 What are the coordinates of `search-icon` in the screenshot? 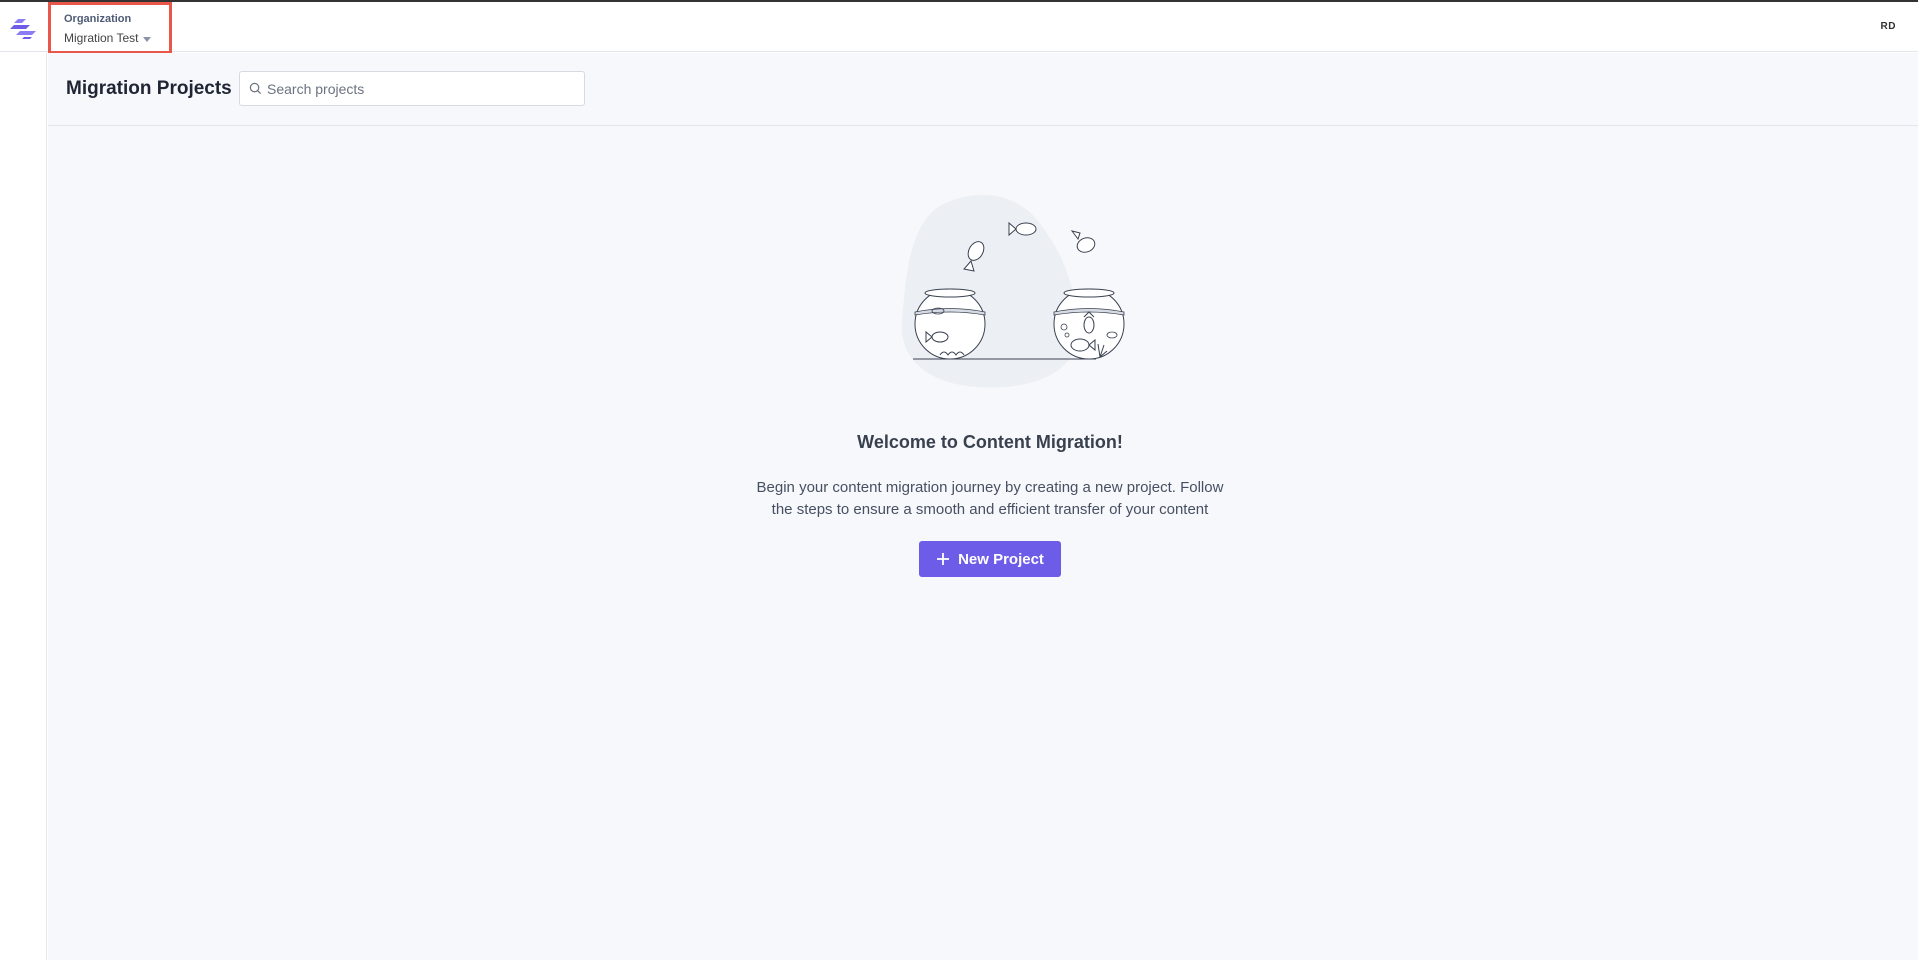 It's located at (255, 88).